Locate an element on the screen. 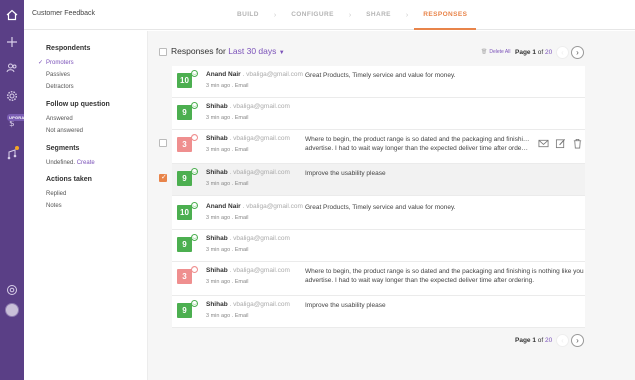 The height and width of the screenshot is (380, 635). responses-for-label: Responses for Last 30 days ▼ is located at coordinates (228, 51).